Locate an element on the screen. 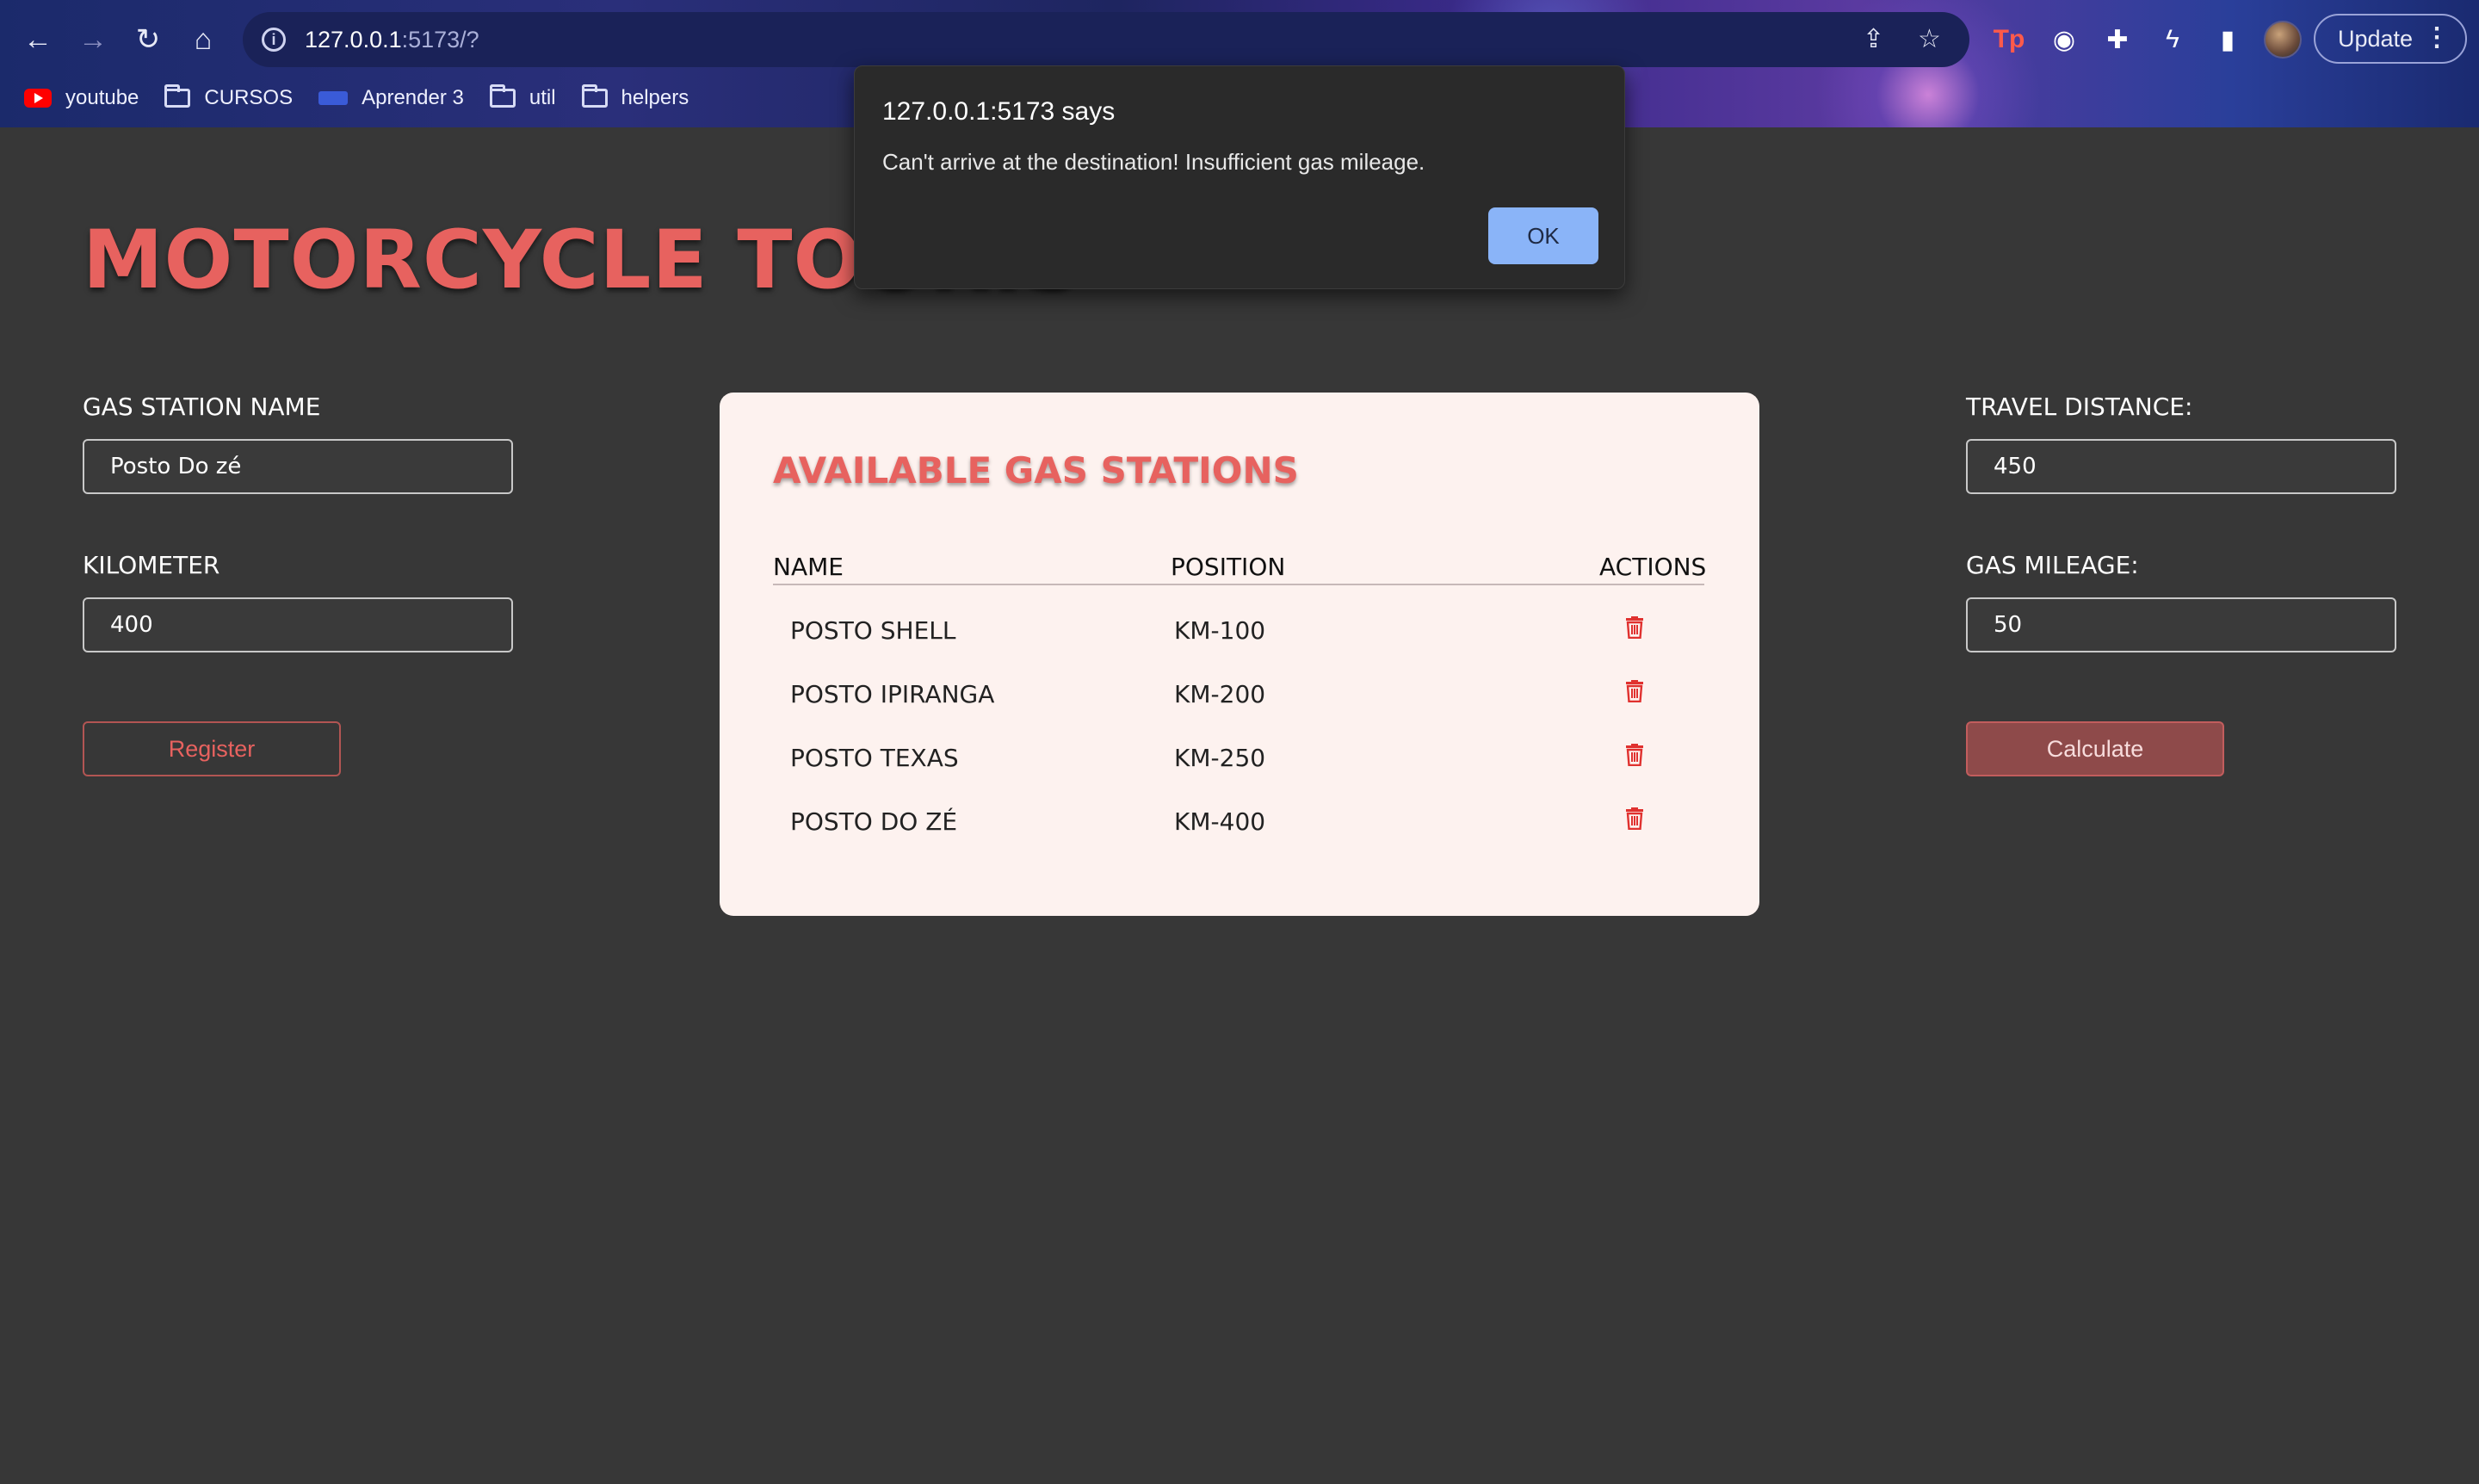  bookmark-helpers: helpers is located at coordinates (635, 97).